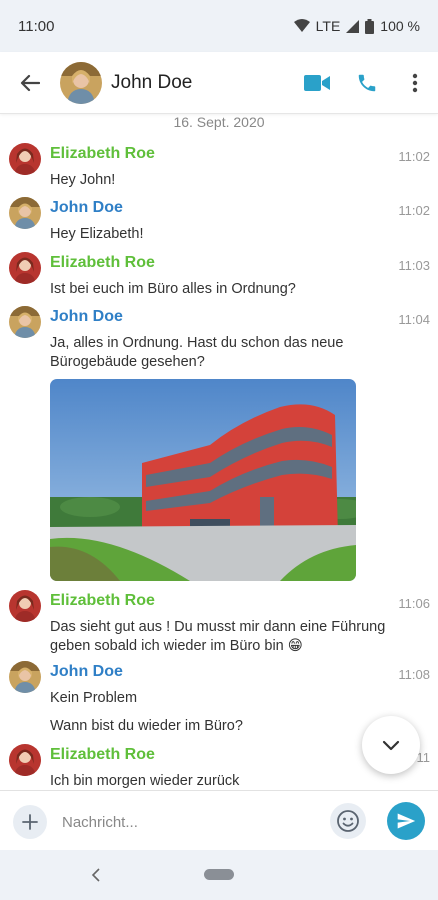  I want to click on message-time: 11:03, so click(414, 265).